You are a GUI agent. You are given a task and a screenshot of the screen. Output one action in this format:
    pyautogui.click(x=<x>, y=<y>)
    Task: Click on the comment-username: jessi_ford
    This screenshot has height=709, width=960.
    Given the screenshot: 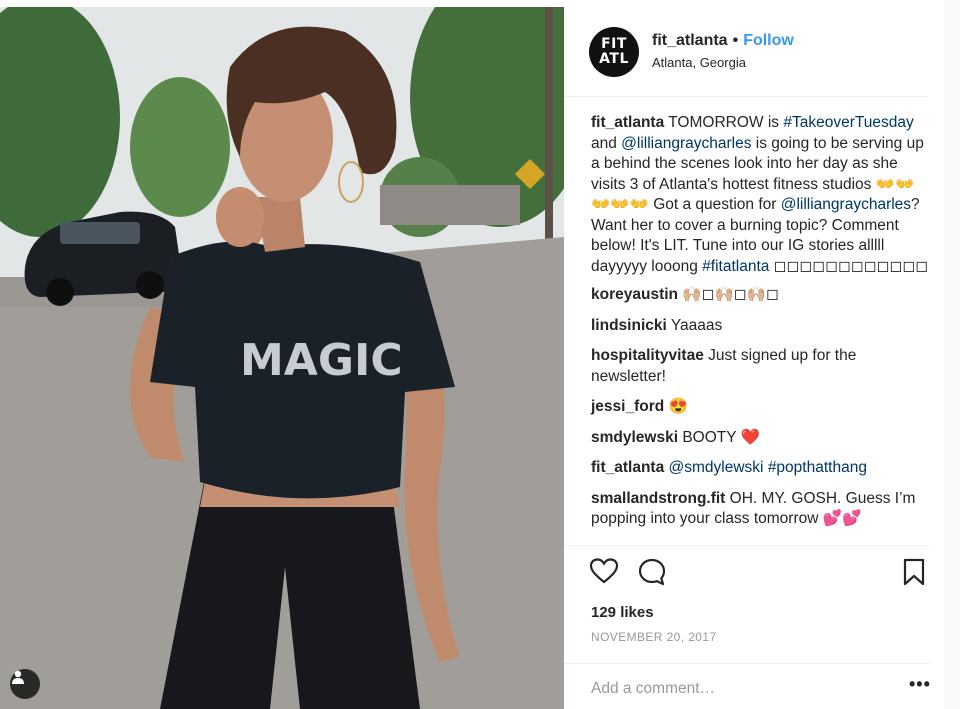 What is the action you would take?
    pyautogui.click(x=627, y=406)
    